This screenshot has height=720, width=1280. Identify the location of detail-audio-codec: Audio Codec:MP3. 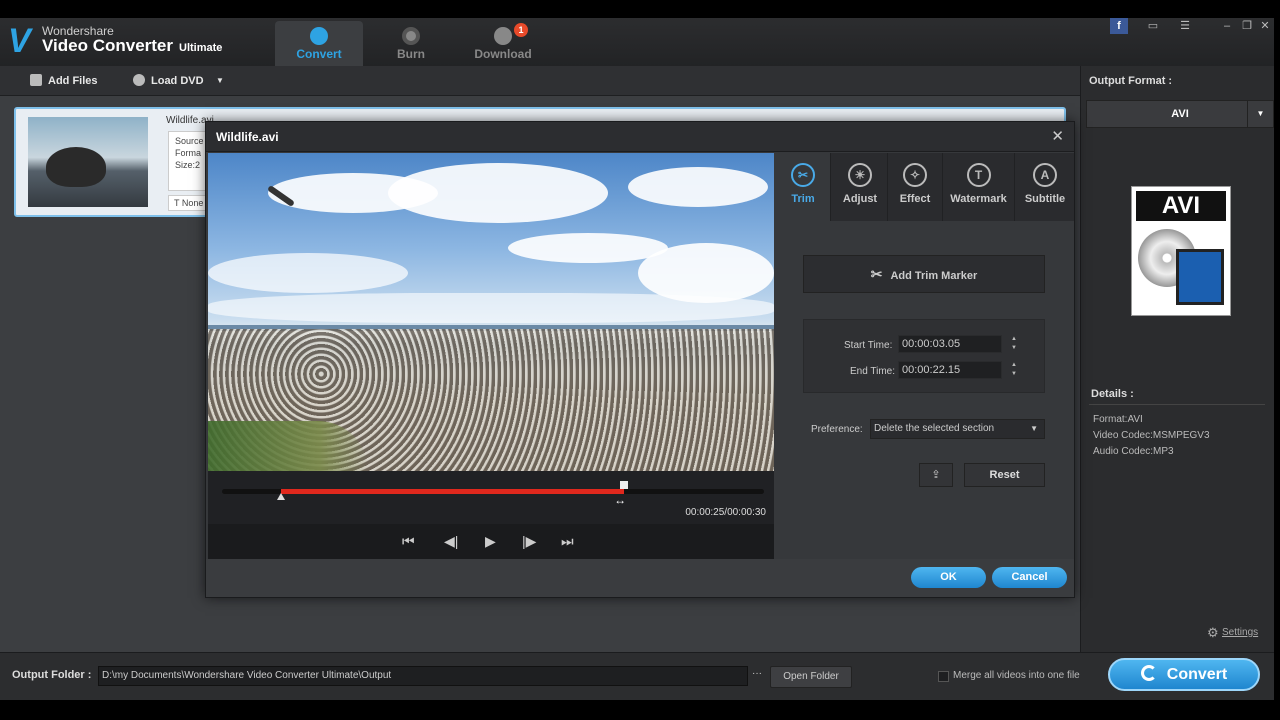
(1133, 451).